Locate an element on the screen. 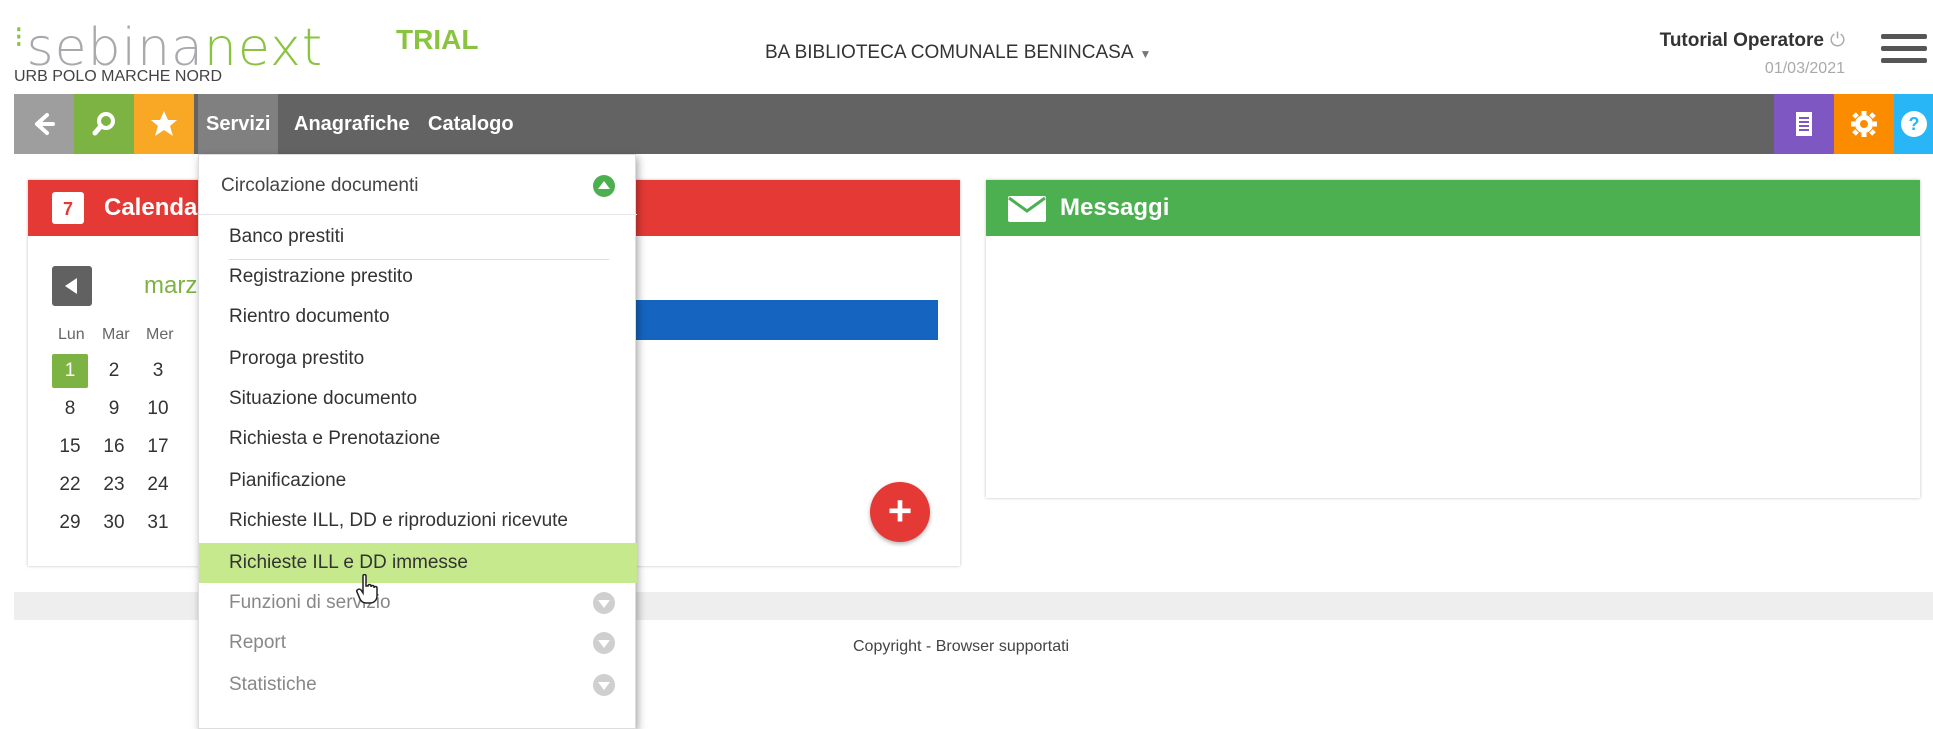  weekday-label: Mar is located at coordinates (116, 334).